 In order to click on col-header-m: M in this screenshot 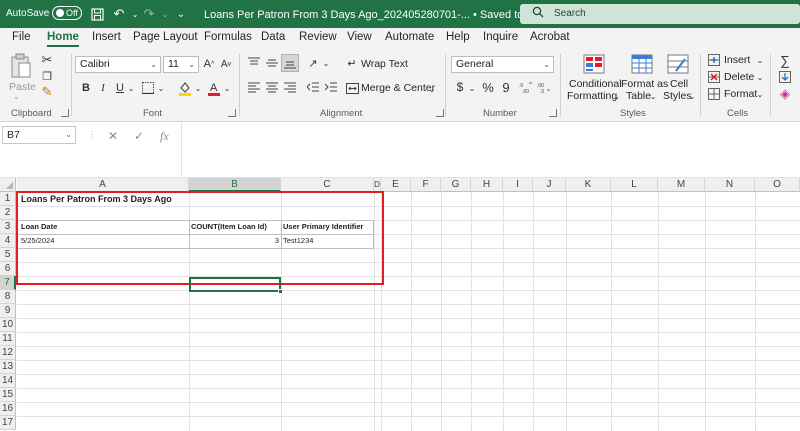, I will do `click(681, 185)`.